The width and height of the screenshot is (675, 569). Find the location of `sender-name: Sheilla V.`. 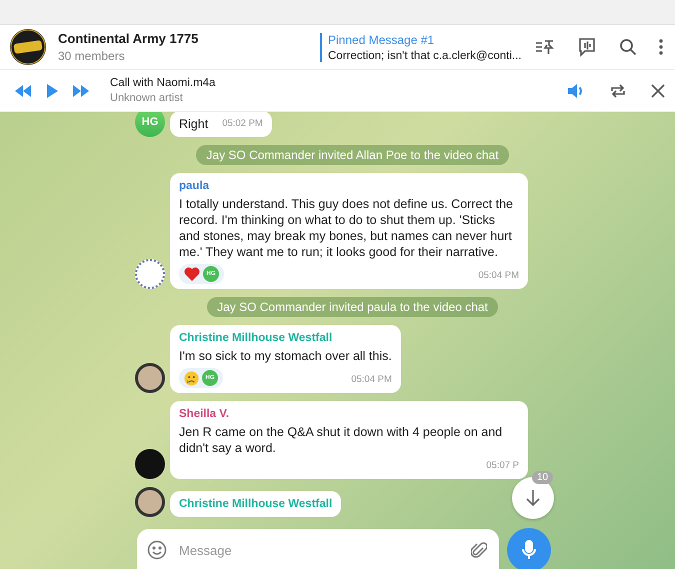

sender-name: Sheilla V. is located at coordinates (349, 414).